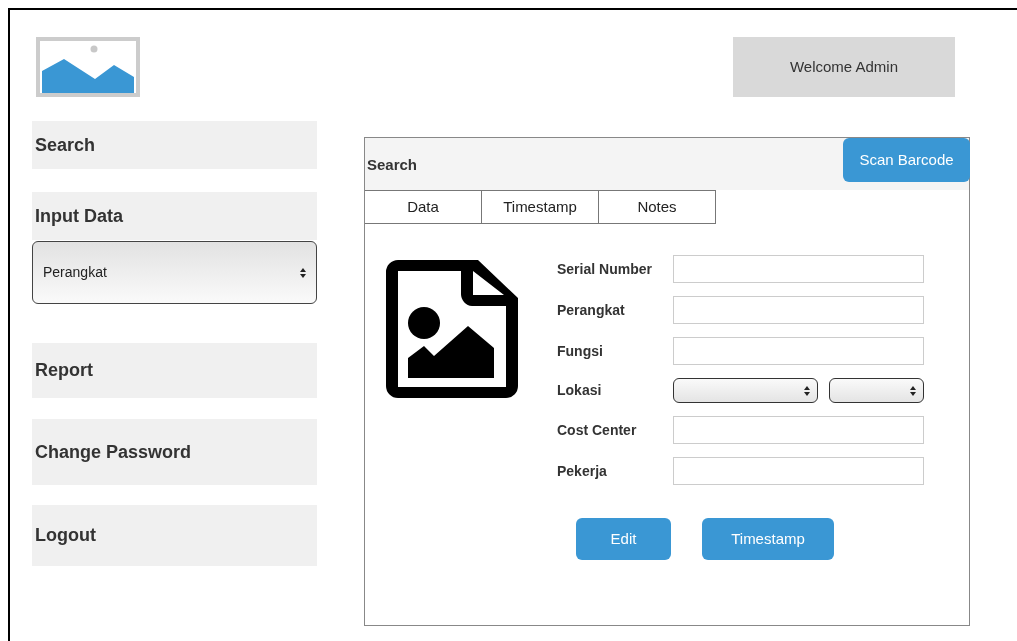 The image size is (1017, 641). I want to click on tab: Notes, so click(657, 207).